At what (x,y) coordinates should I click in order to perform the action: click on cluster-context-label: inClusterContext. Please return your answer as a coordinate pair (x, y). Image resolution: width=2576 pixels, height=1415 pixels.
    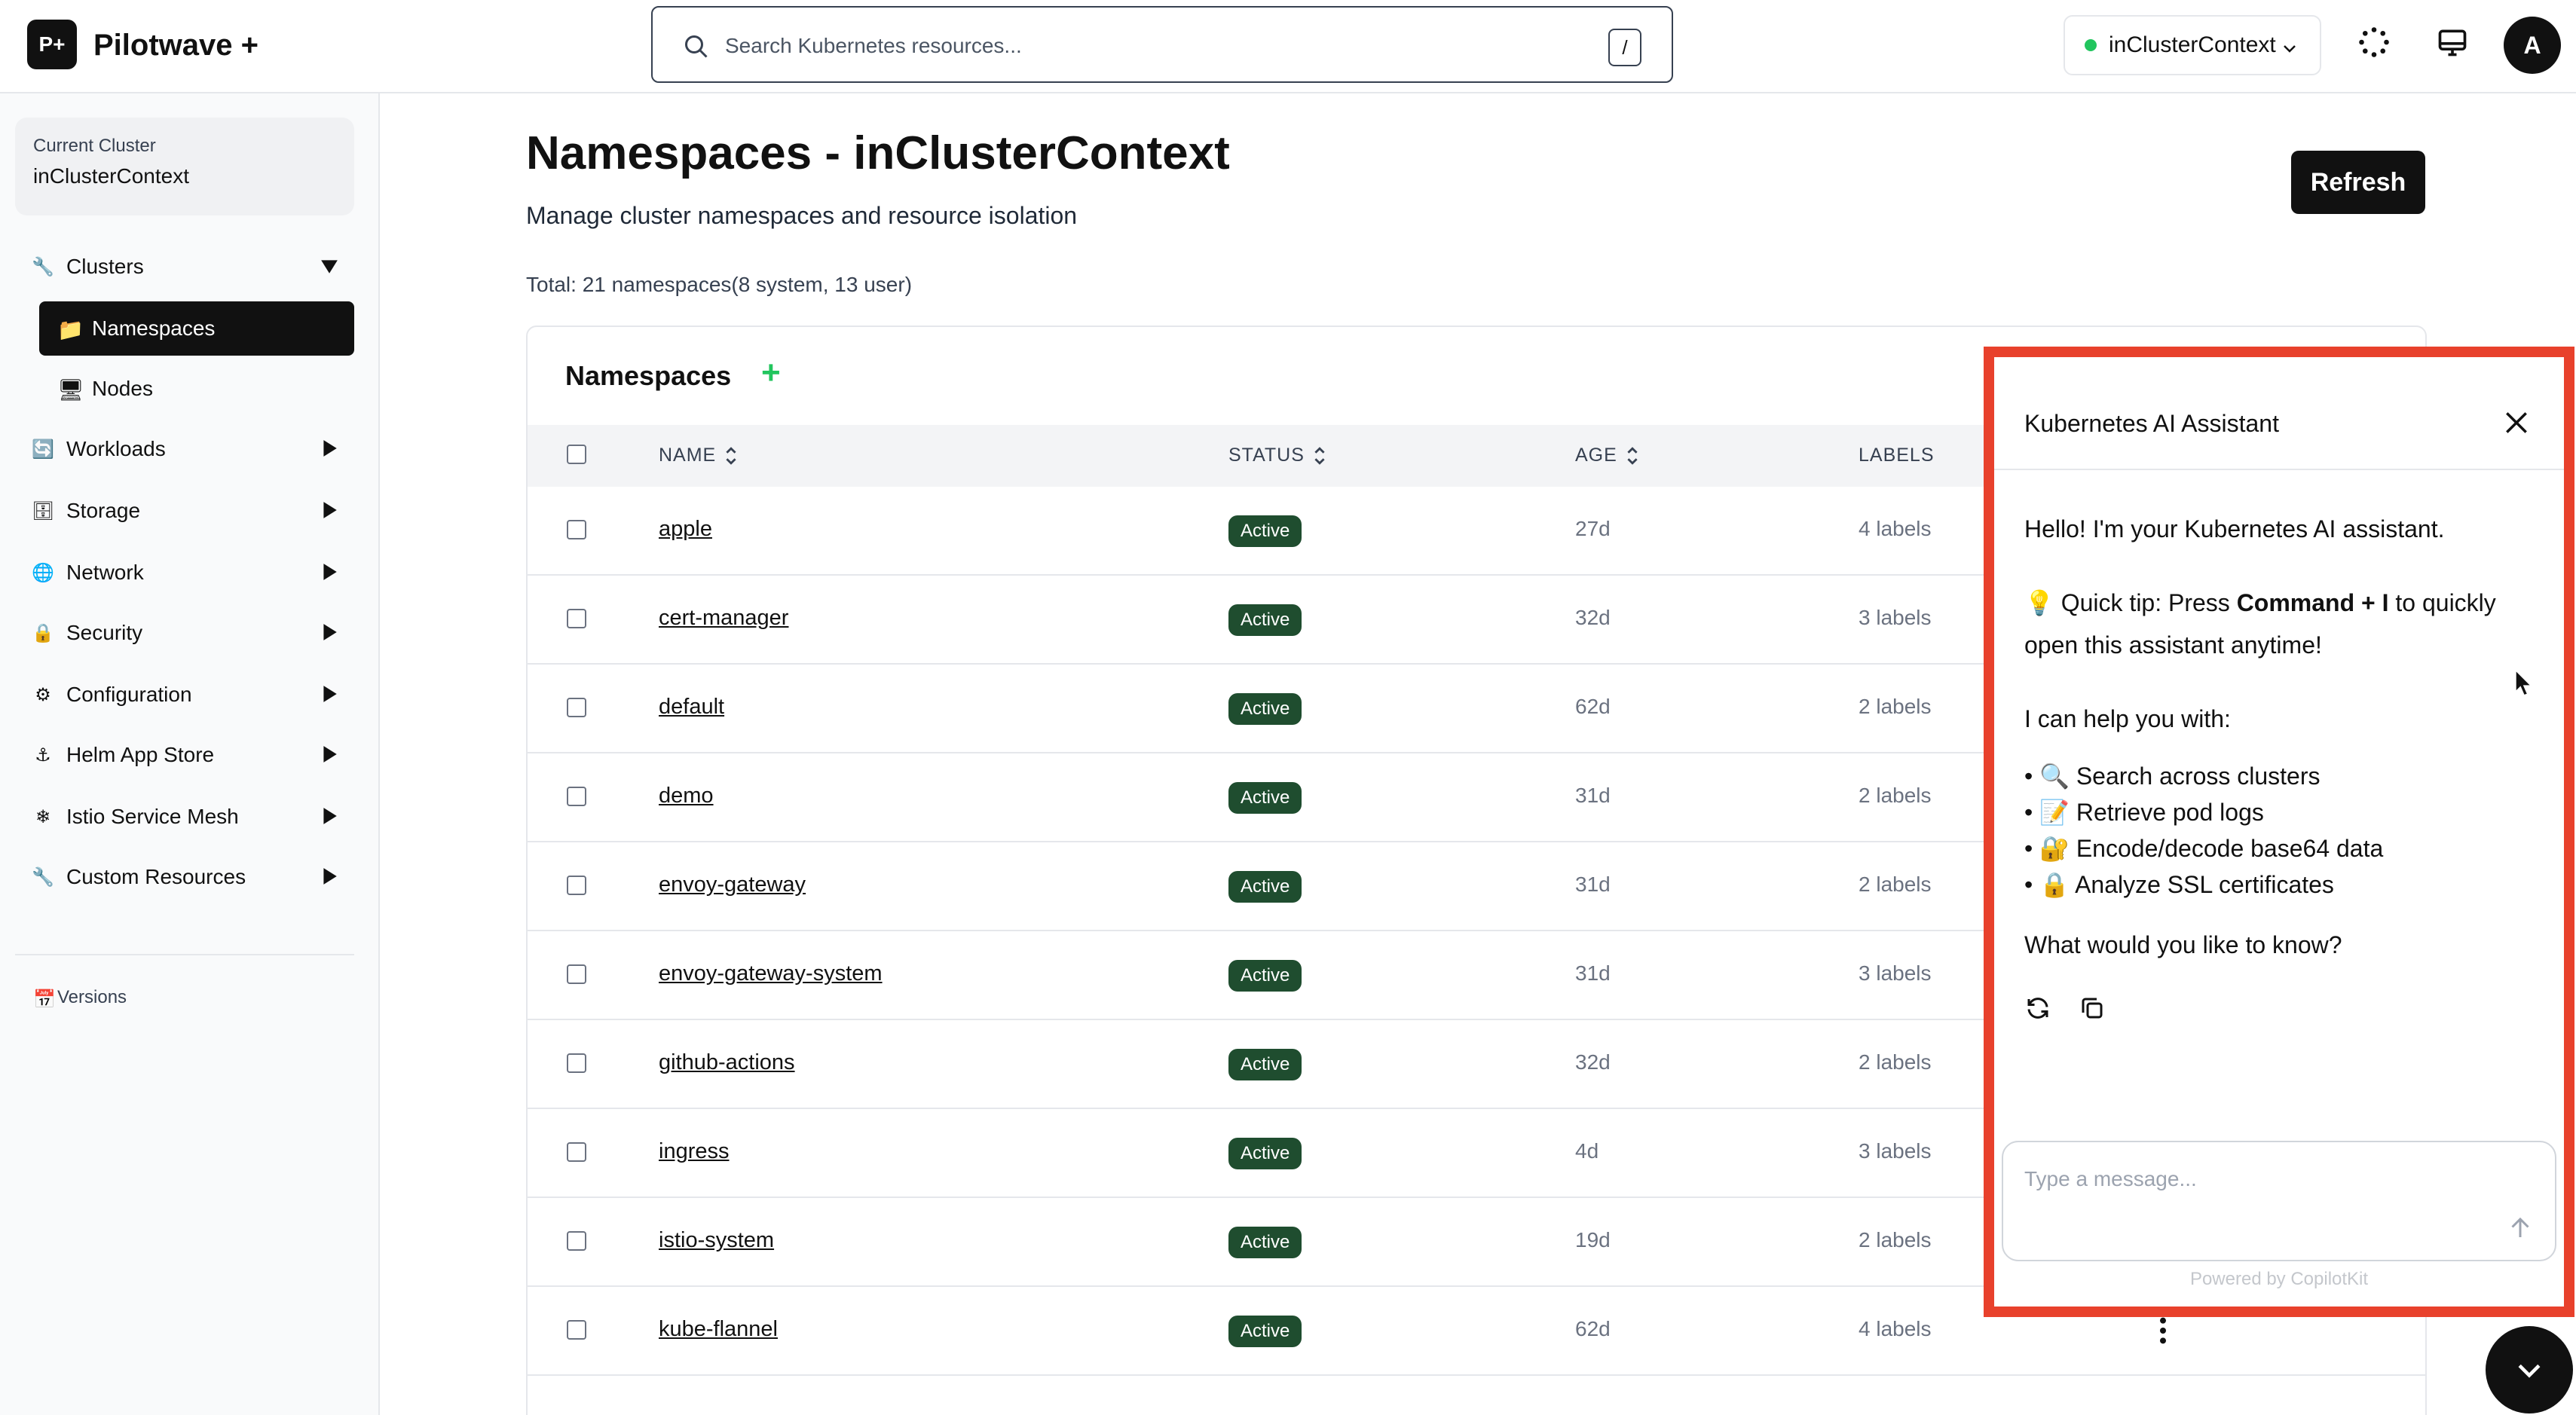
    Looking at the image, I should click on (2192, 44).